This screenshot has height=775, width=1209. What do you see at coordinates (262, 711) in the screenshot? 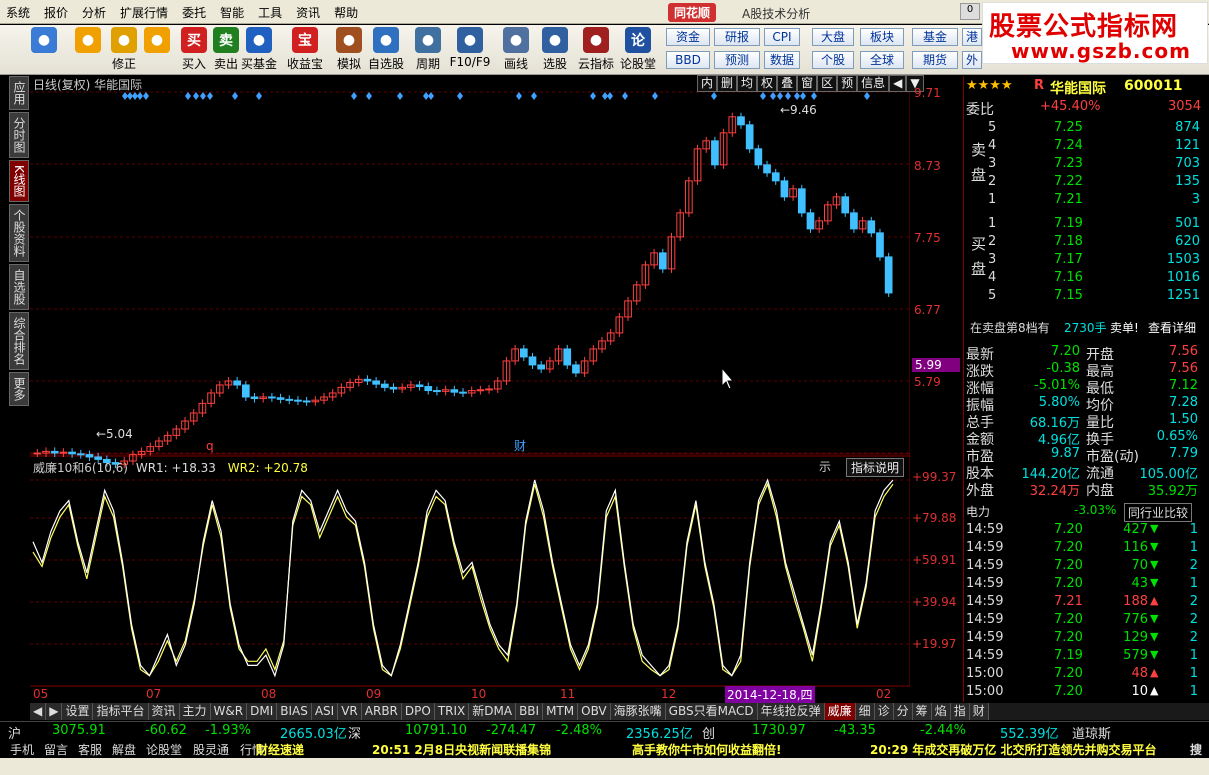
I see `indicator-tab-5: DMI` at bounding box center [262, 711].